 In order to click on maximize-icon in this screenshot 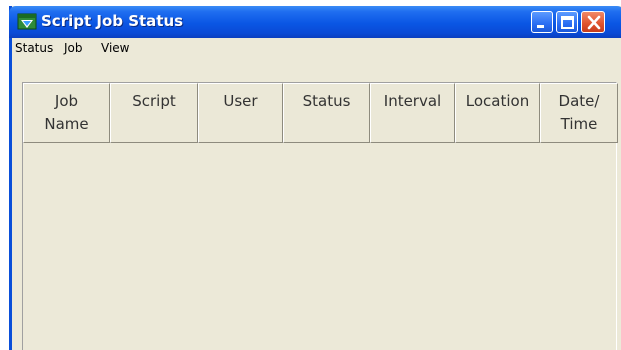, I will do `click(567, 22)`.